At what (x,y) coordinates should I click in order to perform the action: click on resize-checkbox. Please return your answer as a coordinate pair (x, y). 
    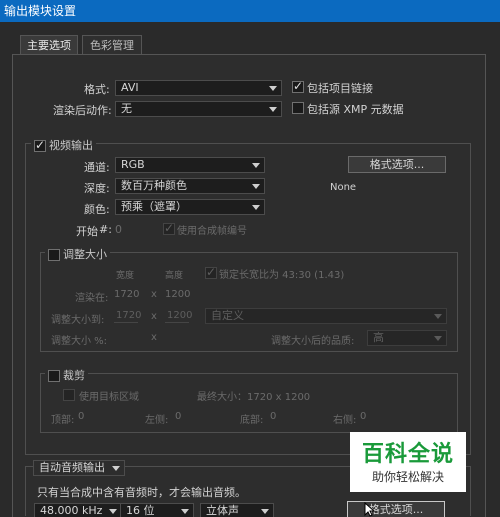
    Looking at the image, I should click on (54, 255).